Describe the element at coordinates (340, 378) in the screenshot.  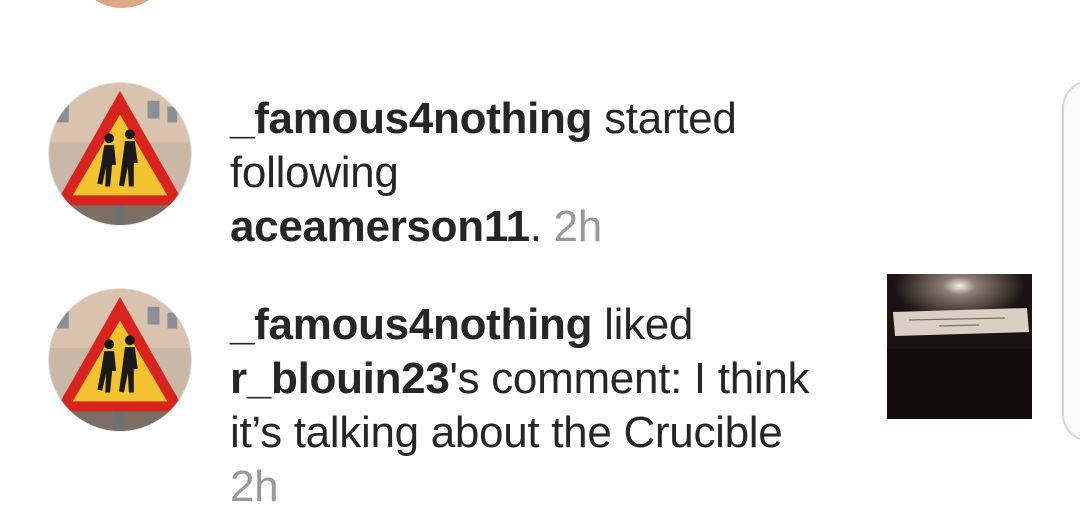
I see `target-username-link: r_blouin23` at that location.